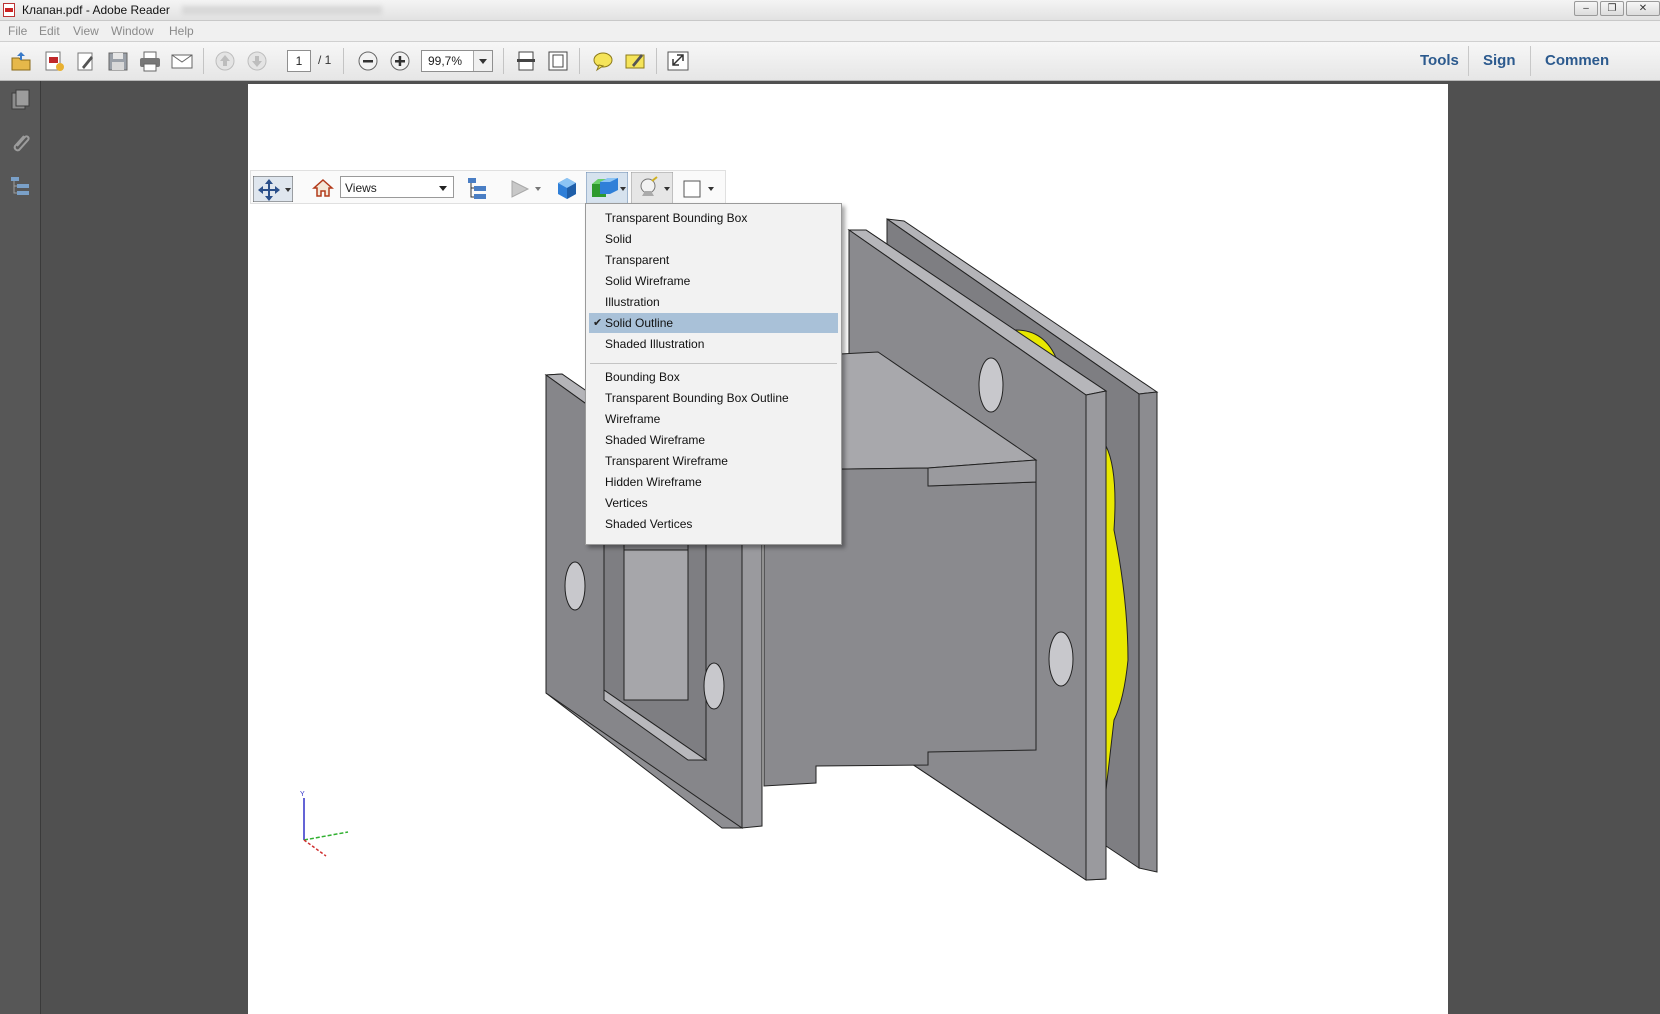  What do you see at coordinates (713, 503) in the screenshot?
I see `menu-item-vertices: Vertices` at bounding box center [713, 503].